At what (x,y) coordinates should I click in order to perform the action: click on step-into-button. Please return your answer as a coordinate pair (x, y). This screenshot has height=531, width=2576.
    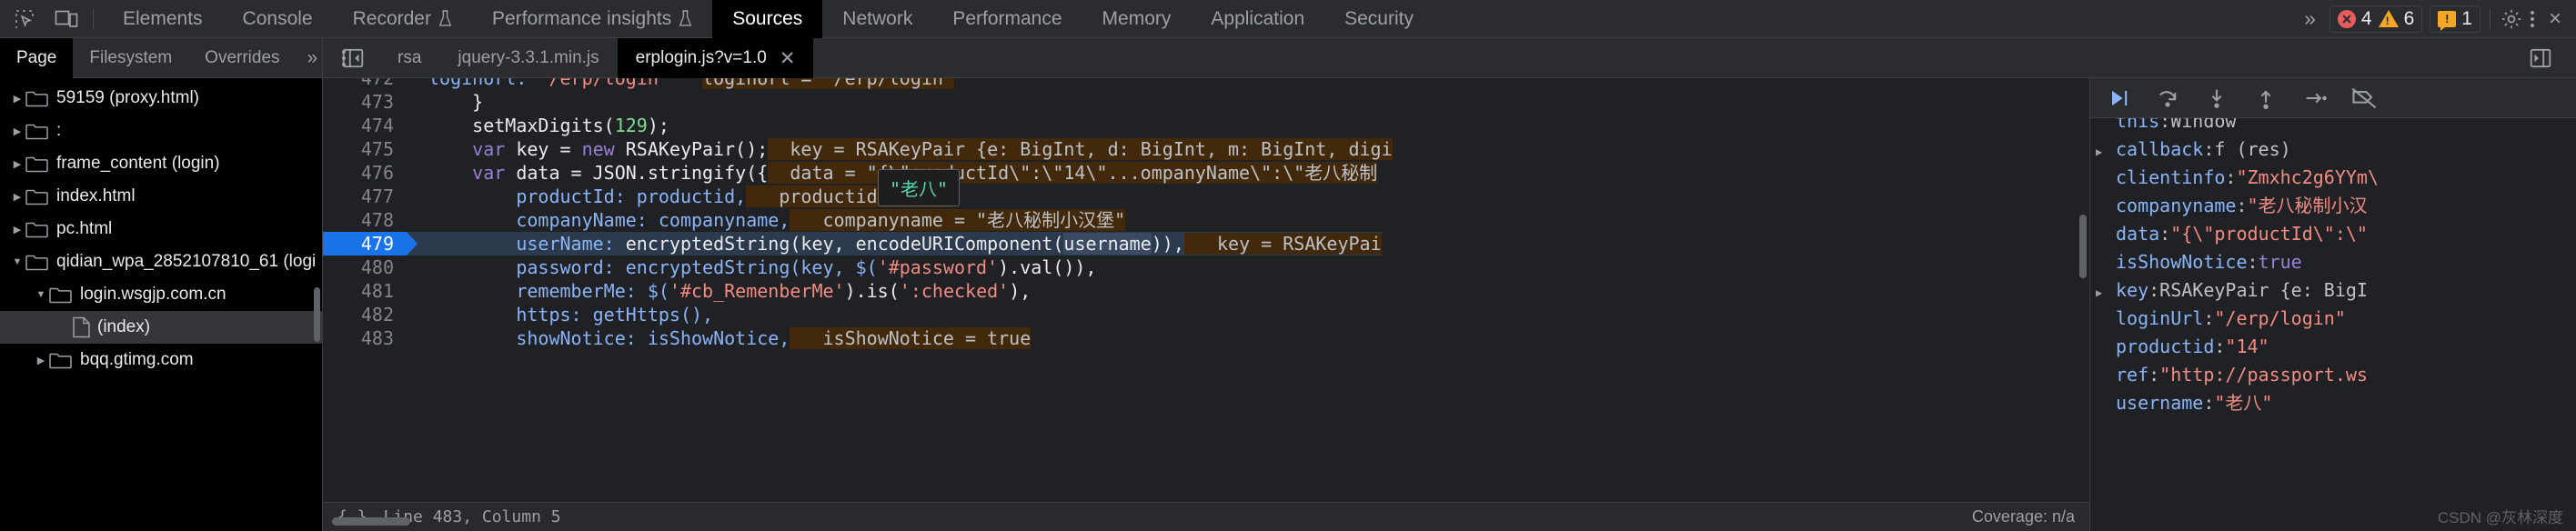
    Looking at the image, I should click on (2216, 98).